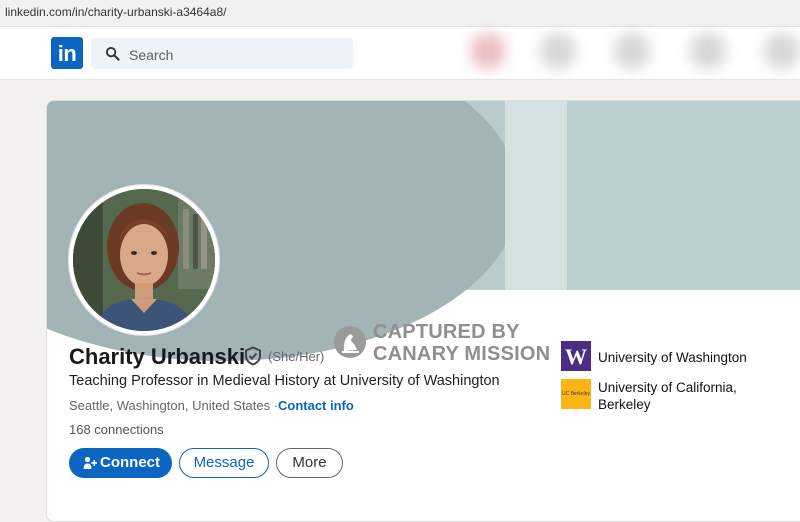  I want to click on verified-shield-icon, so click(253, 356).